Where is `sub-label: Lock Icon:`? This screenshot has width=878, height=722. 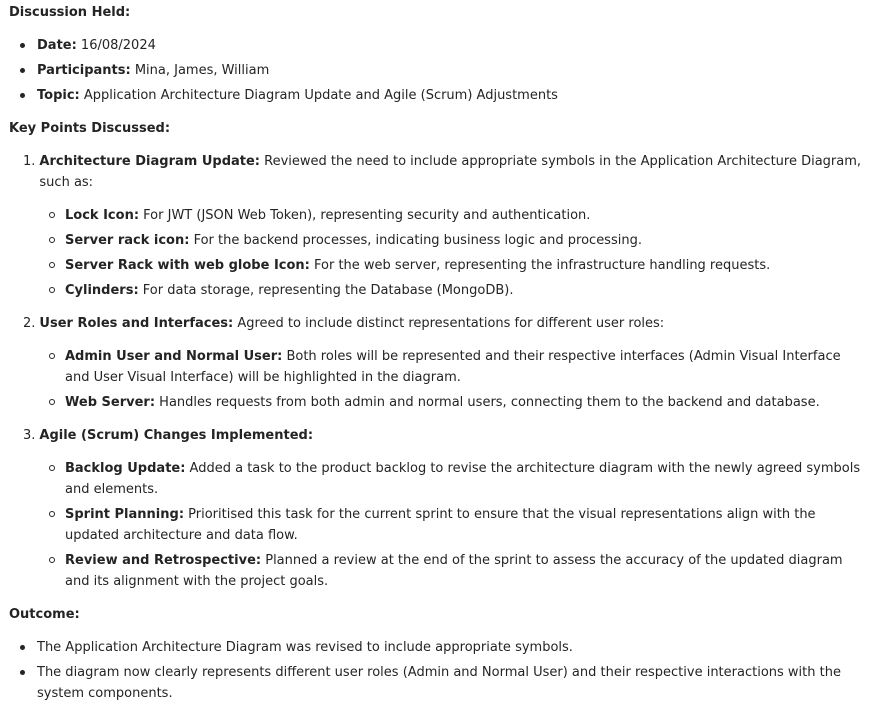 sub-label: Lock Icon: is located at coordinates (102, 215).